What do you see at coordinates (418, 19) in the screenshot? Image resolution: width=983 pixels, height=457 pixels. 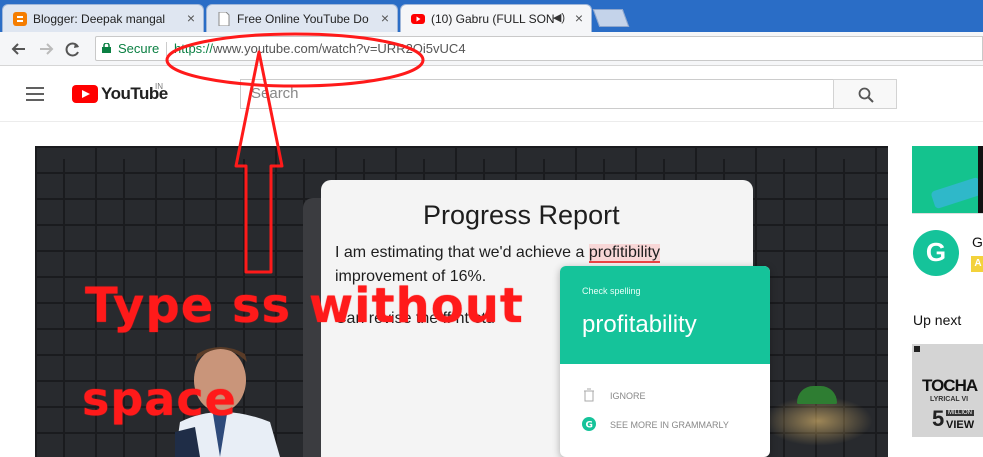 I see `youtube-icon` at bounding box center [418, 19].